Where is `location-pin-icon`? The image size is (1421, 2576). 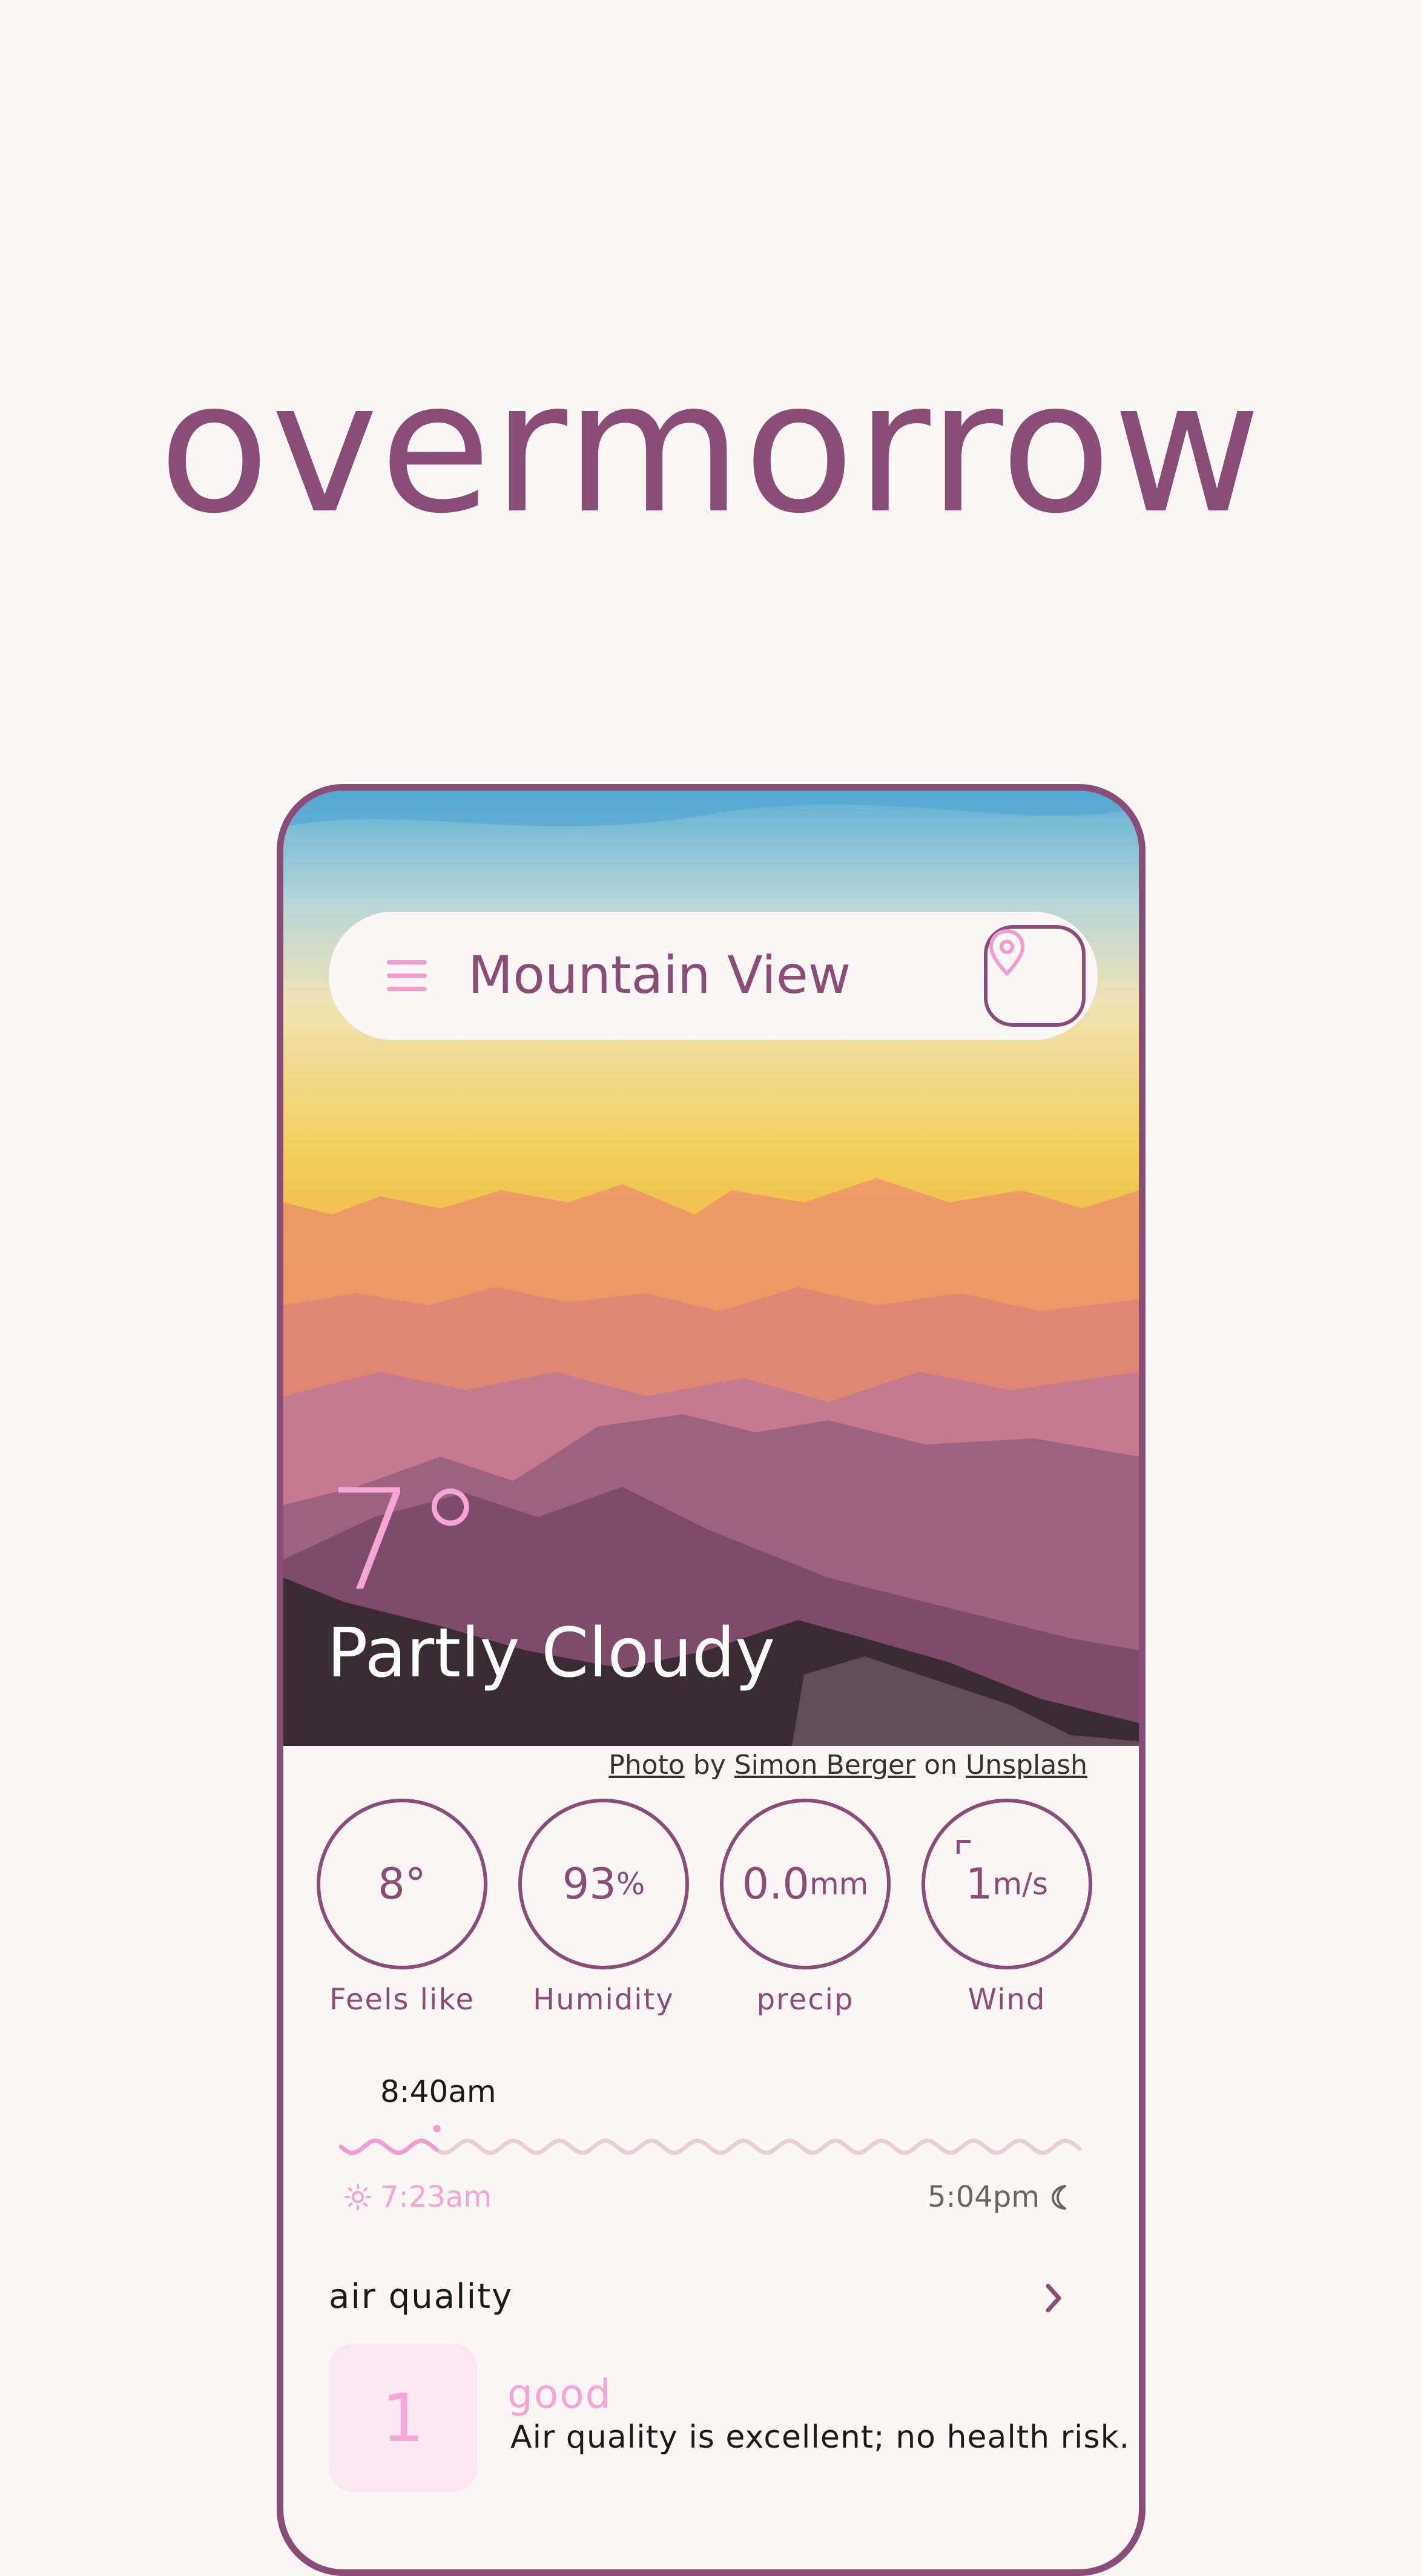 location-pin-icon is located at coordinates (1007, 953).